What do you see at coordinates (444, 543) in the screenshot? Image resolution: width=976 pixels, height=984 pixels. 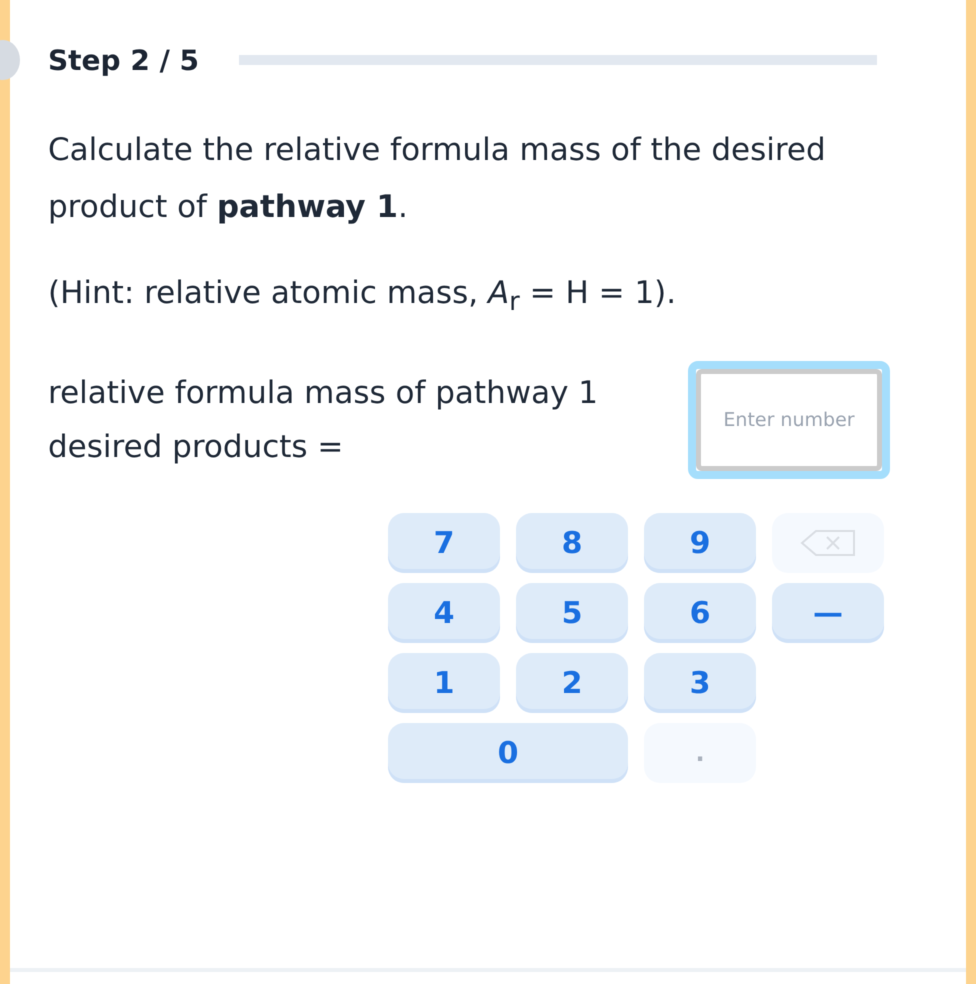 I see `digit-key: 7` at bounding box center [444, 543].